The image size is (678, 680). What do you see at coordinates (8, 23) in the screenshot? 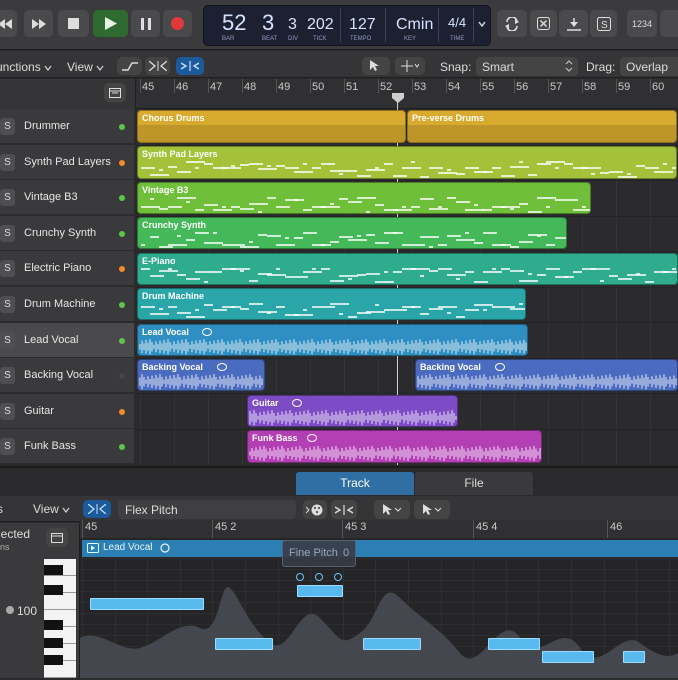
I see `rewind-button` at bounding box center [8, 23].